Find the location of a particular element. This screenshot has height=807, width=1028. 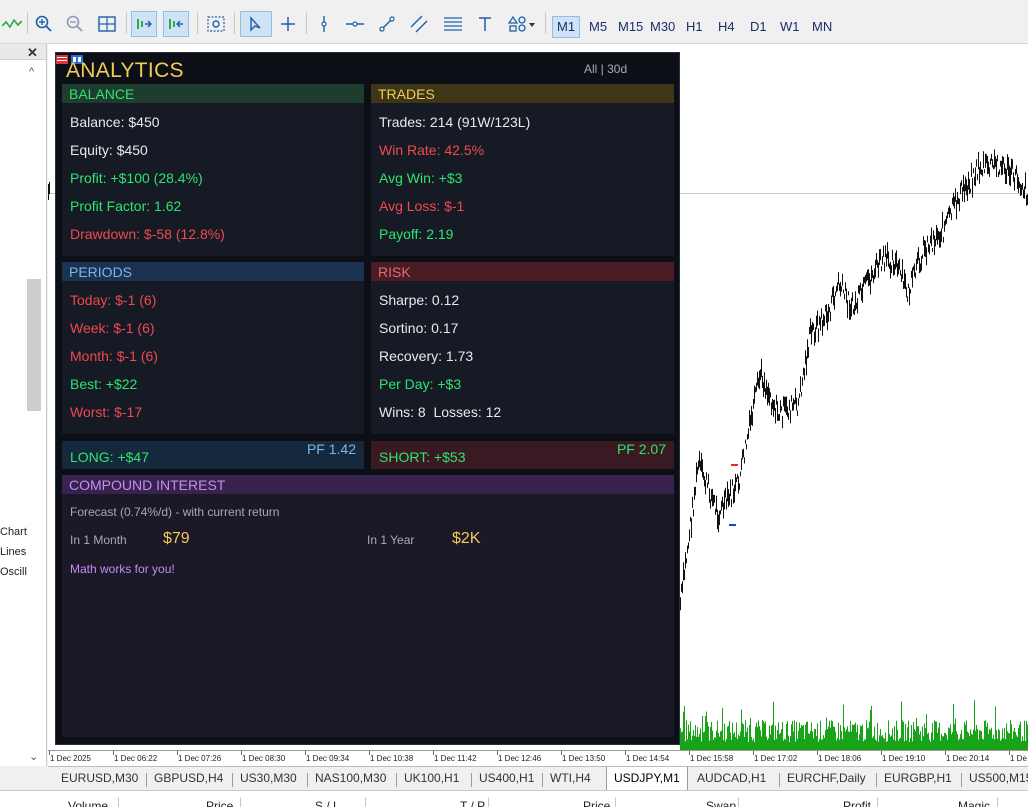

compound-header: COMPOUND INTEREST is located at coordinates (368, 484).